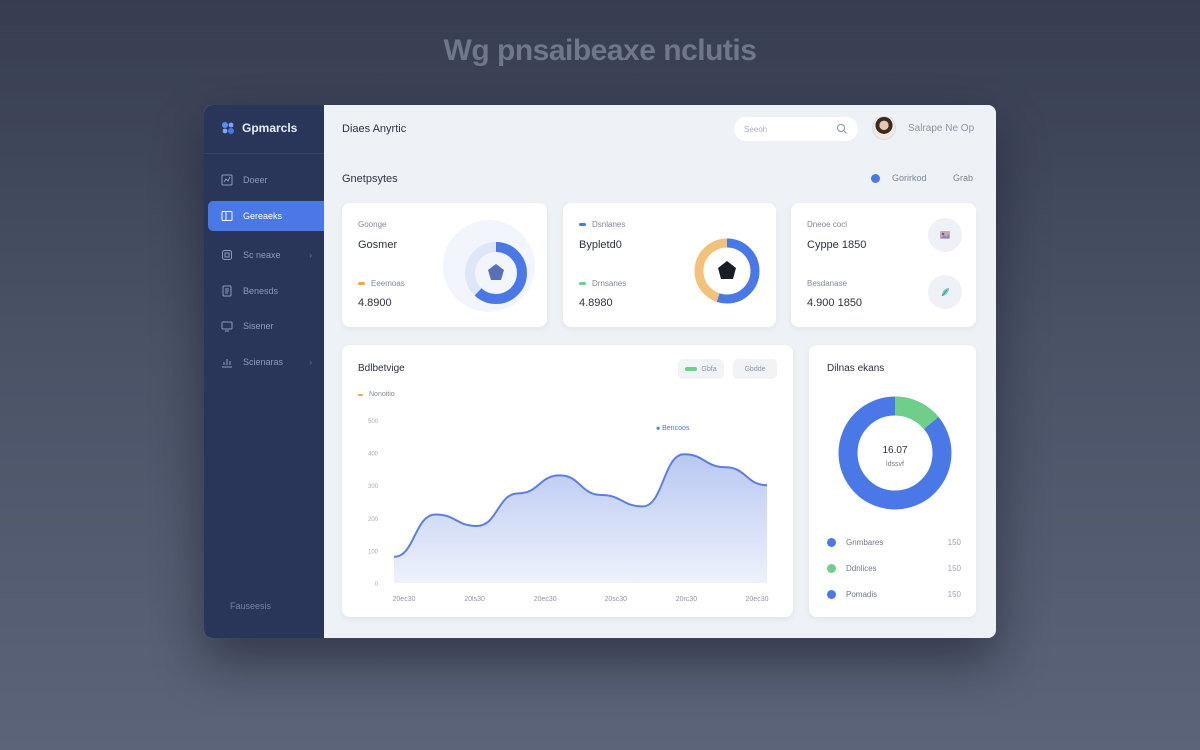 This screenshot has width=1200, height=750. Describe the element at coordinates (381, 283) in the screenshot. I see `kpi-bottom-label: Eeemoas` at that location.